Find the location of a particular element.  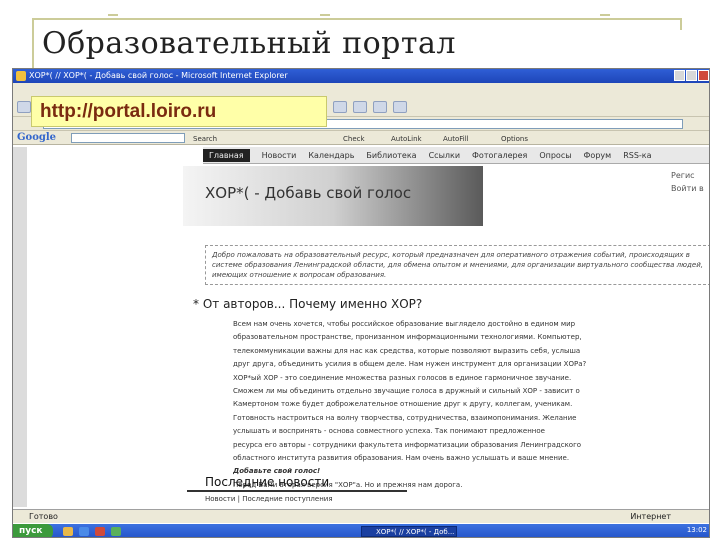

start-button: пуск is located at coordinates (33, 530).